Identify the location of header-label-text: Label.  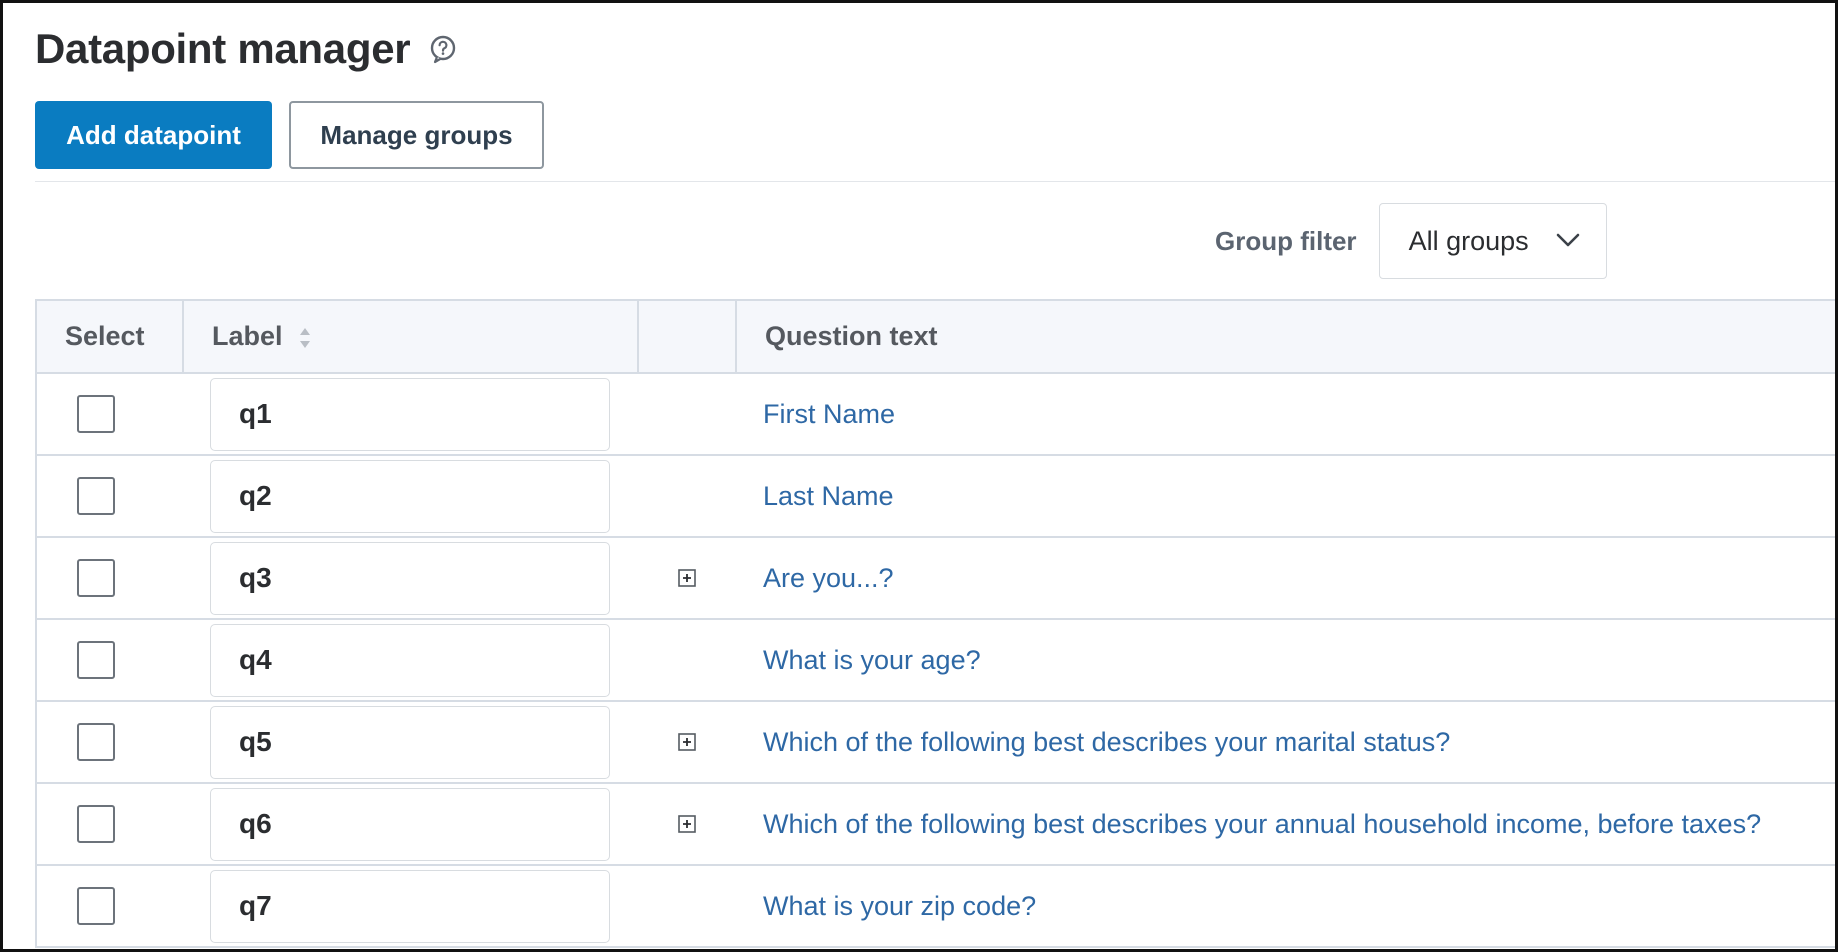
(247, 336).